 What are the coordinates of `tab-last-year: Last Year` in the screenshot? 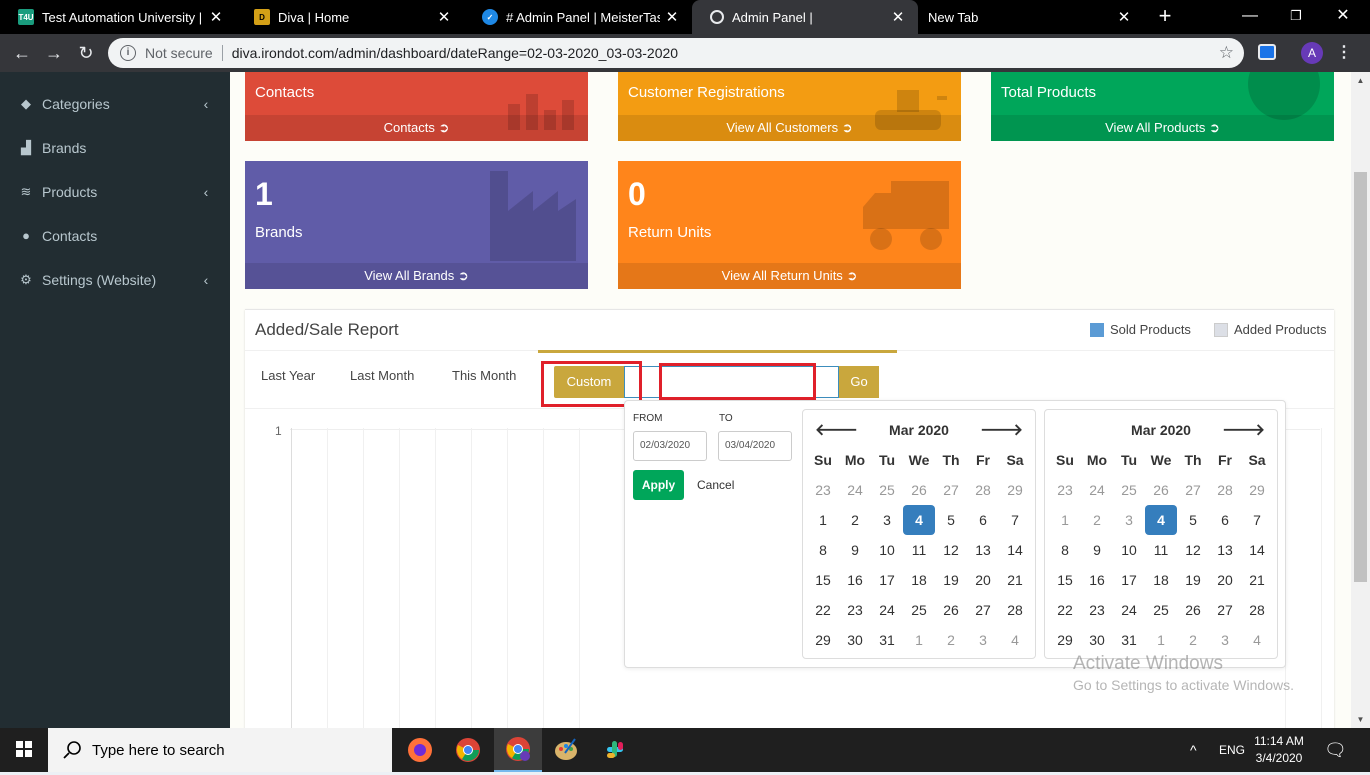 It's located at (288, 375).